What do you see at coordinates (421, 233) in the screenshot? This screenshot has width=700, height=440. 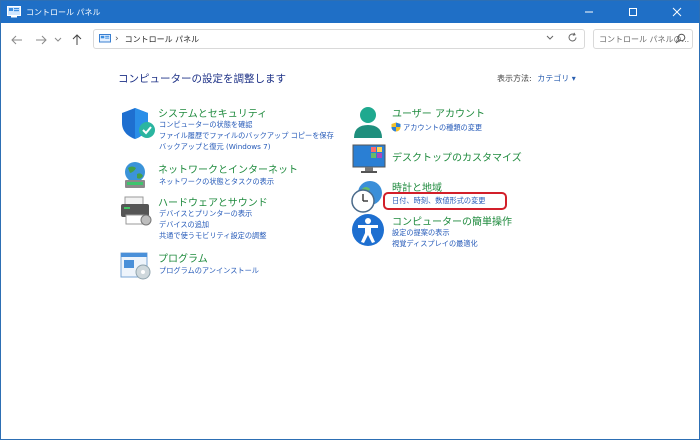 I see `link-settings-suggestions: 設定の提案の表示` at bounding box center [421, 233].